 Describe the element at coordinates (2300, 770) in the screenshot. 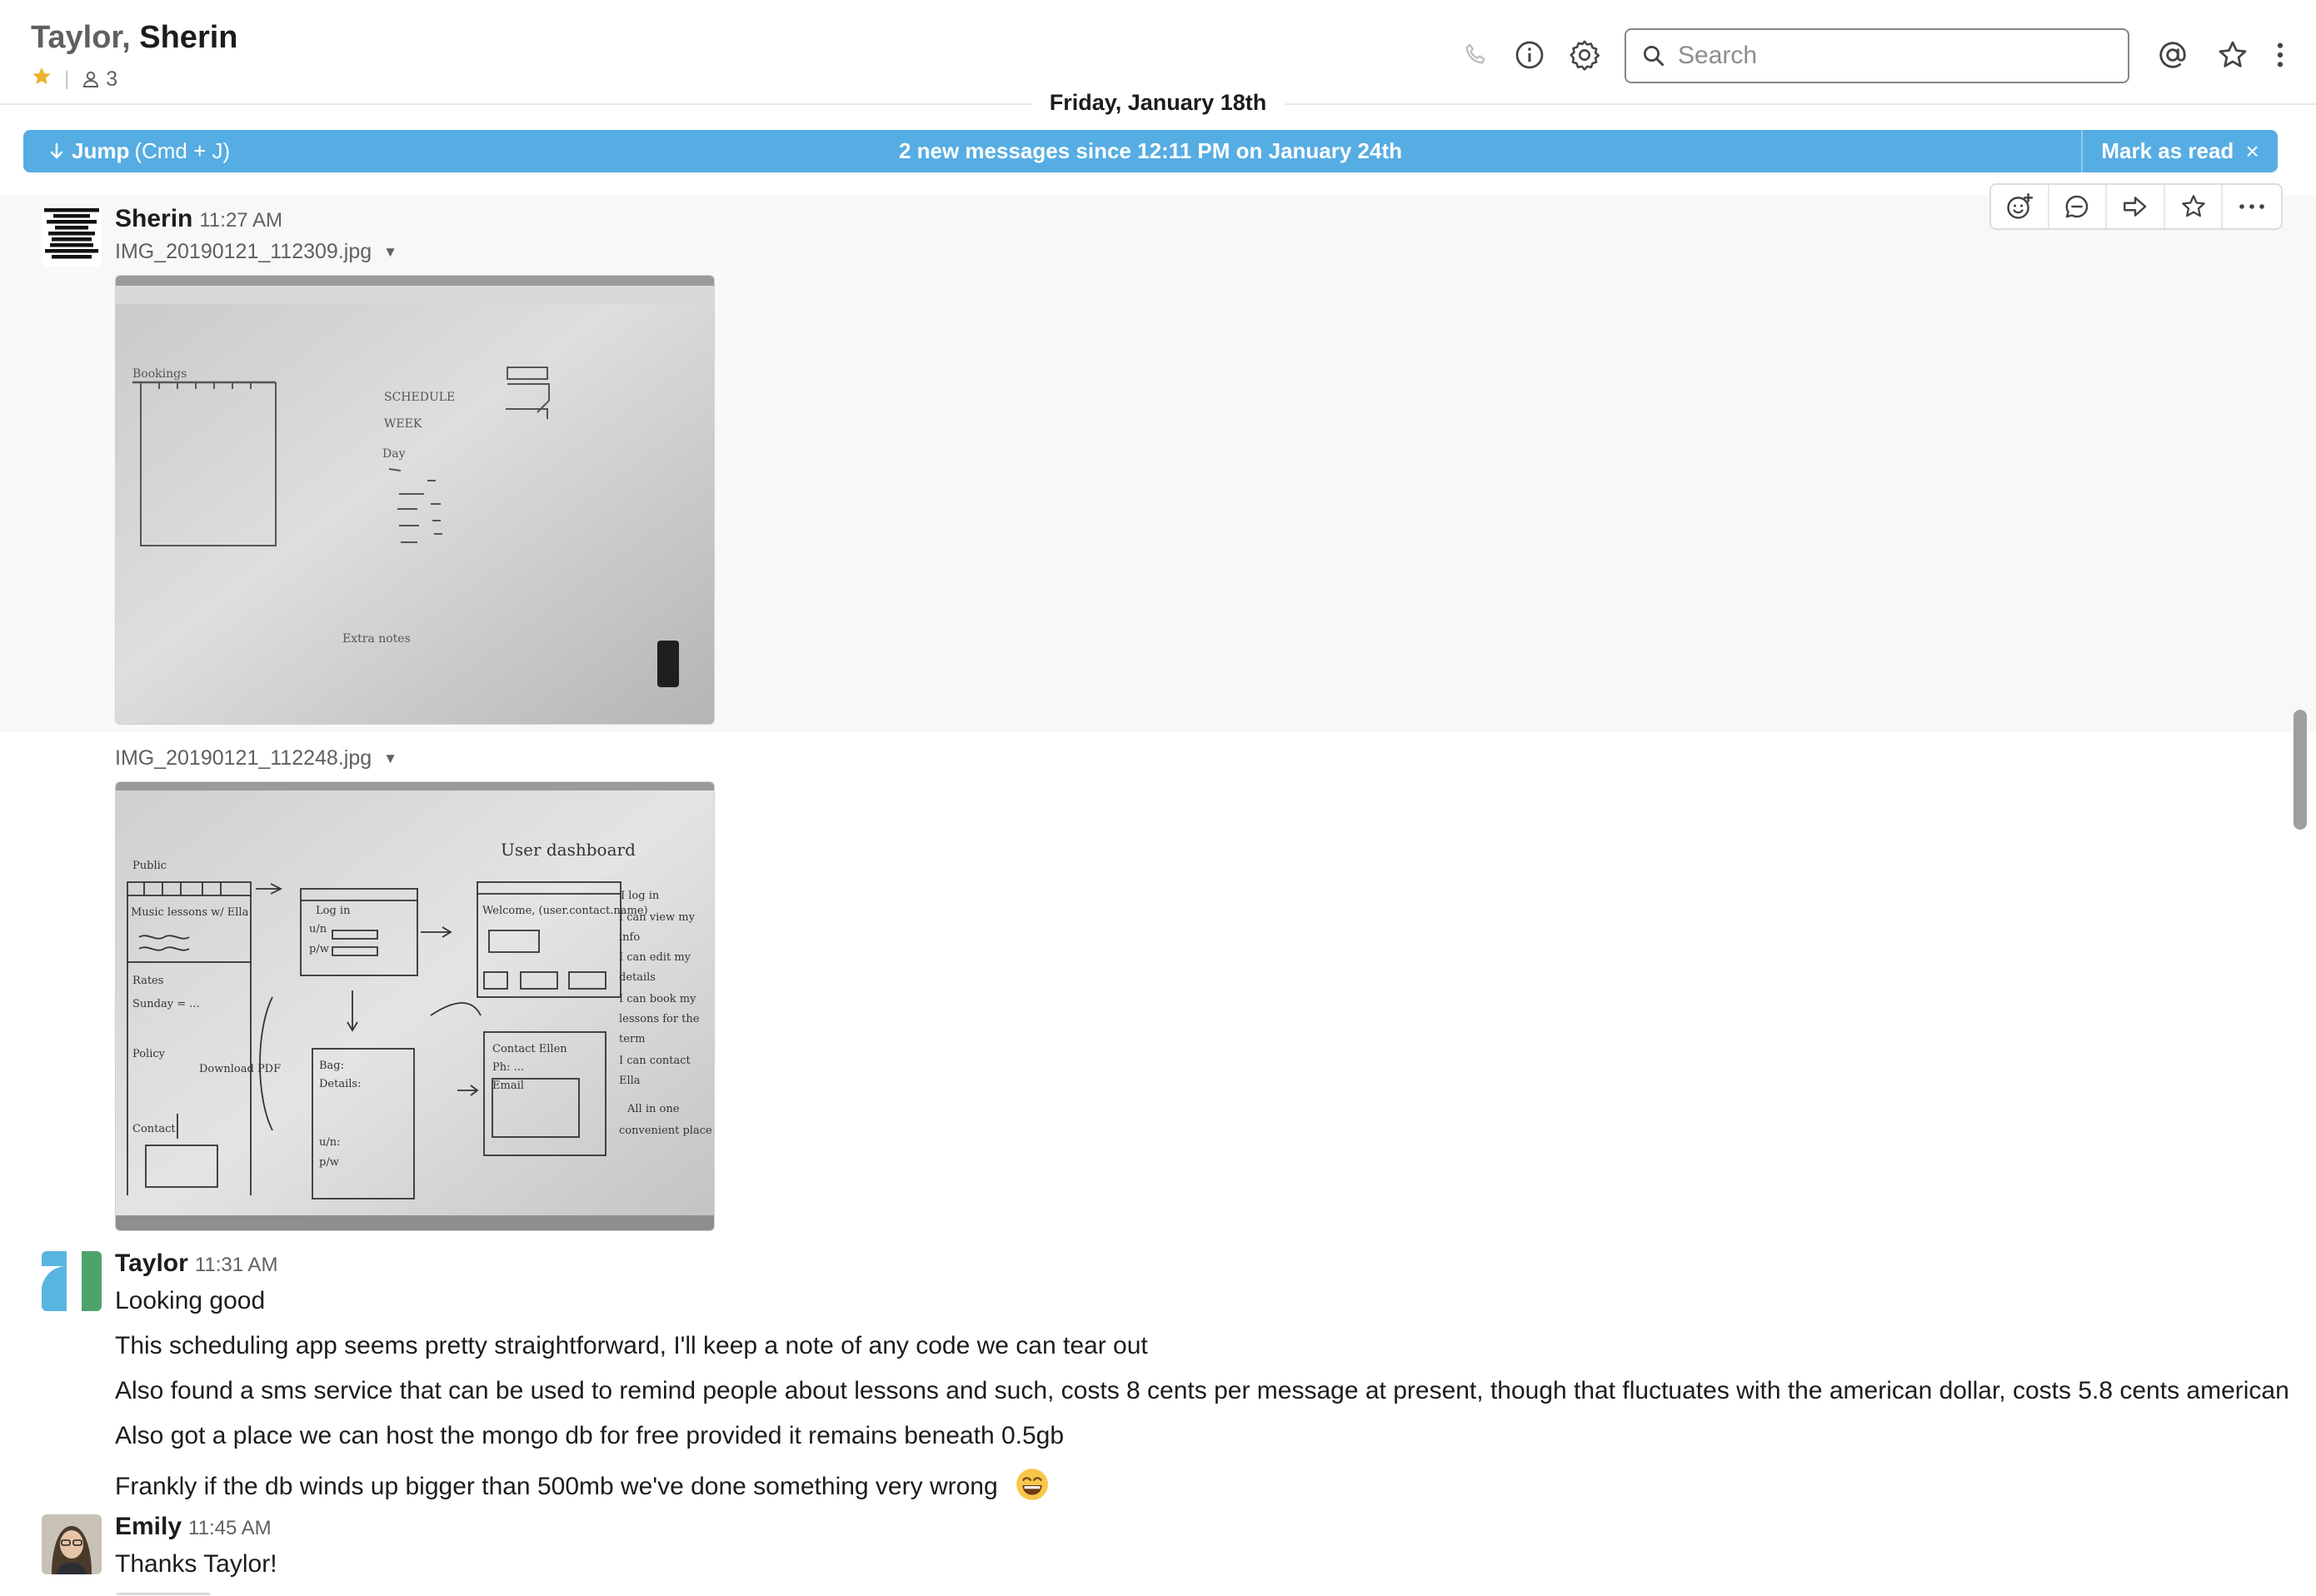

I see `scrollbar-thumb` at that location.